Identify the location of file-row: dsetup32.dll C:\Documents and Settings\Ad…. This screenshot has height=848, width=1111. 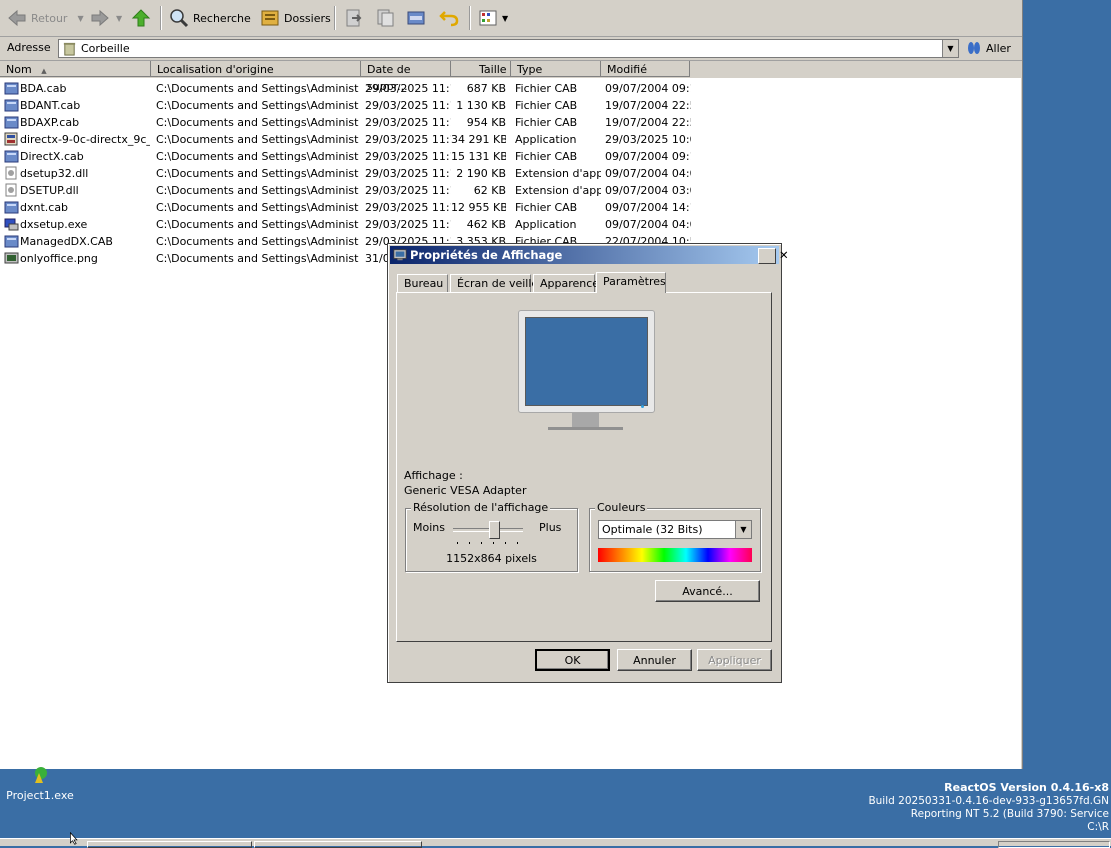
(350, 173).